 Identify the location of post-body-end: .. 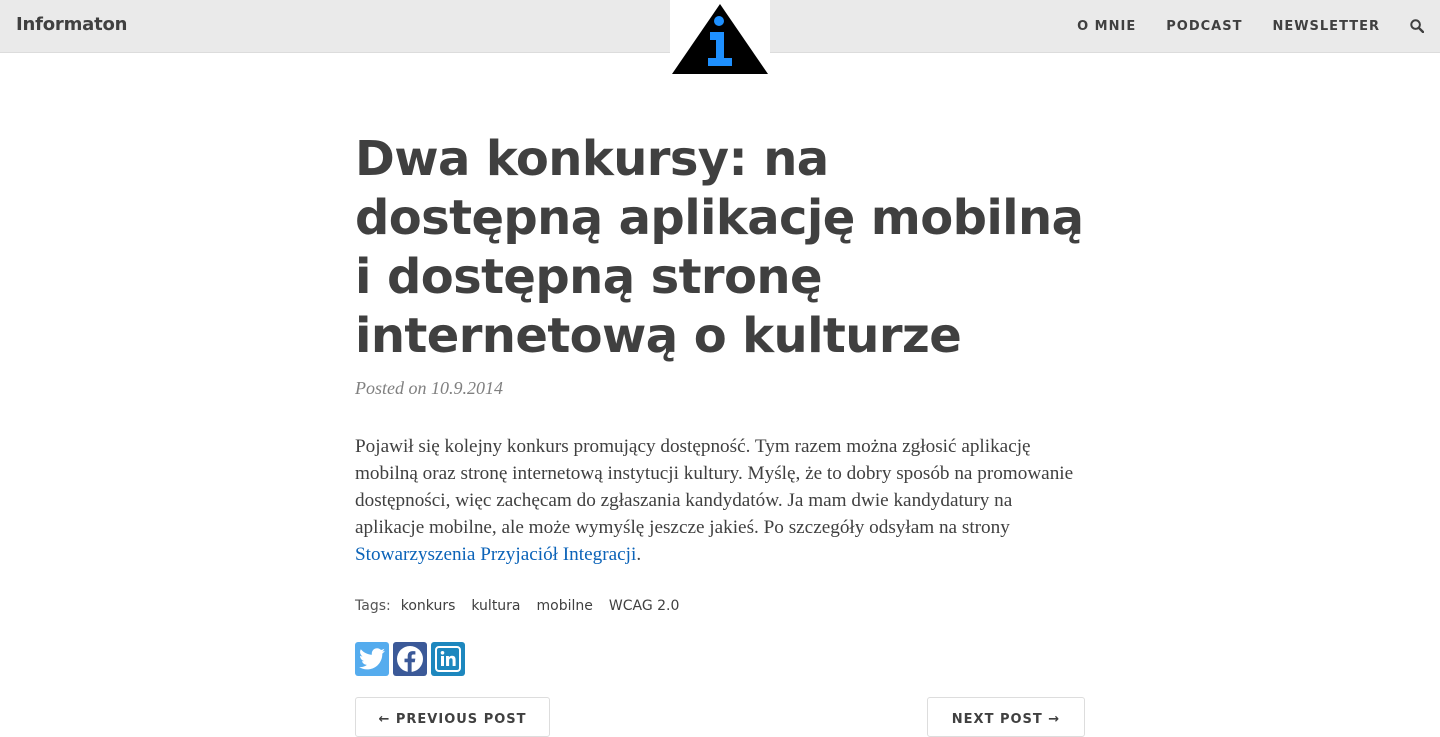
(639, 554).